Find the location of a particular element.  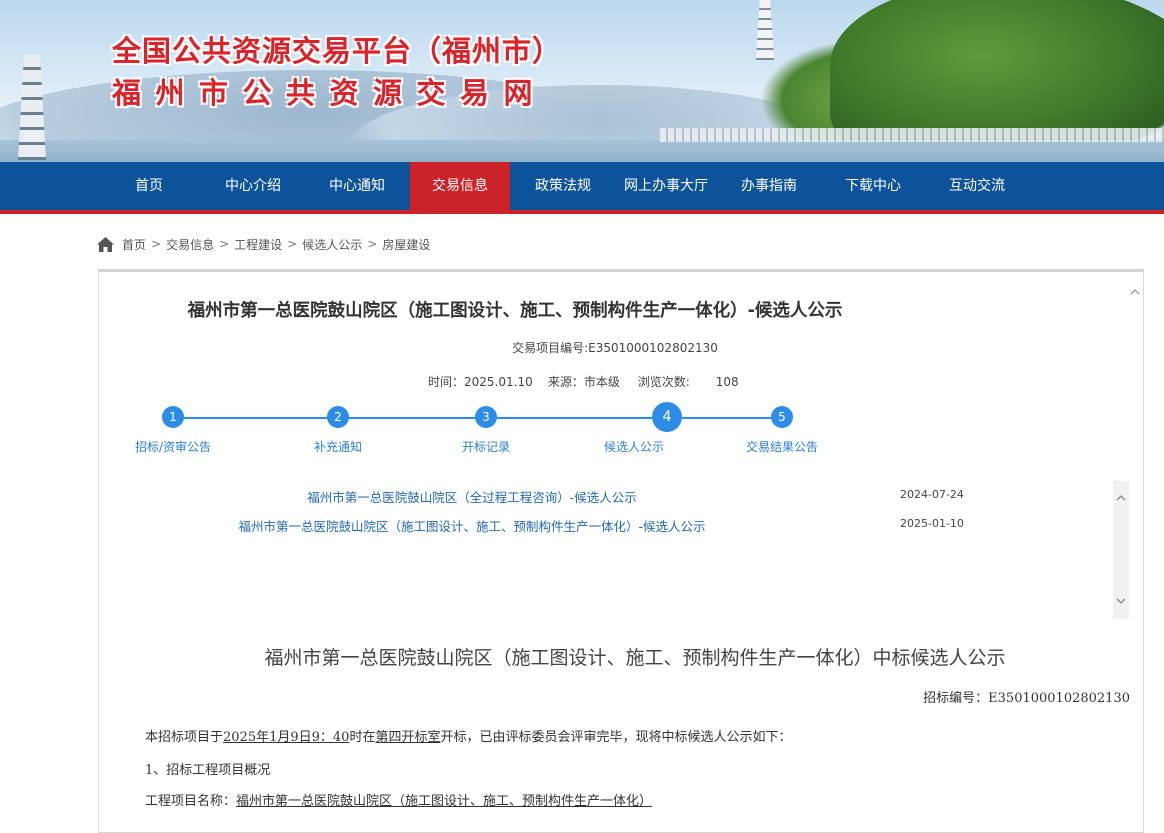

project-name-value: 福州市第一总医院鼓山院区（施工图设计、施工、预制构件生产一体化） is located at coordinates (444, 801).